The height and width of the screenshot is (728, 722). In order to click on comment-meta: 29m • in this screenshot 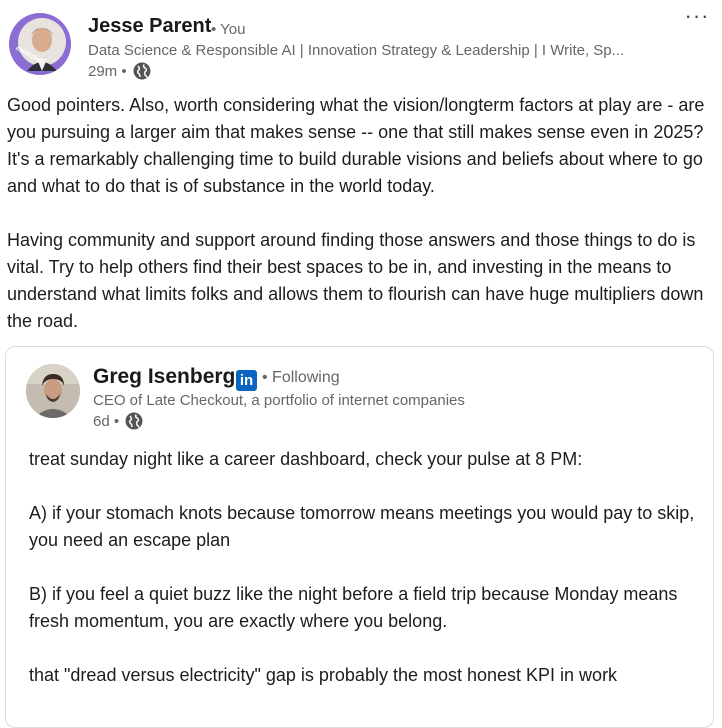, I will do `click(119, 71)`.